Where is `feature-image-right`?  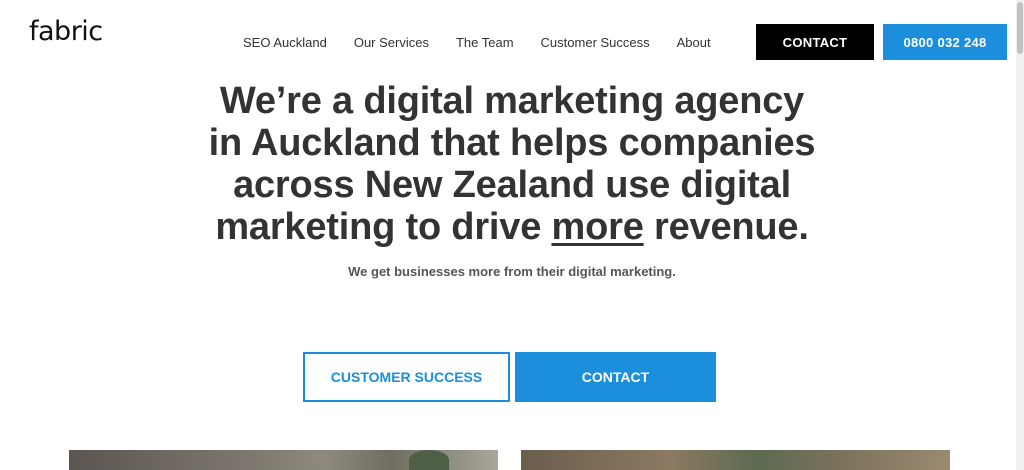 feature-image-right is located at coordinates (735, 460).